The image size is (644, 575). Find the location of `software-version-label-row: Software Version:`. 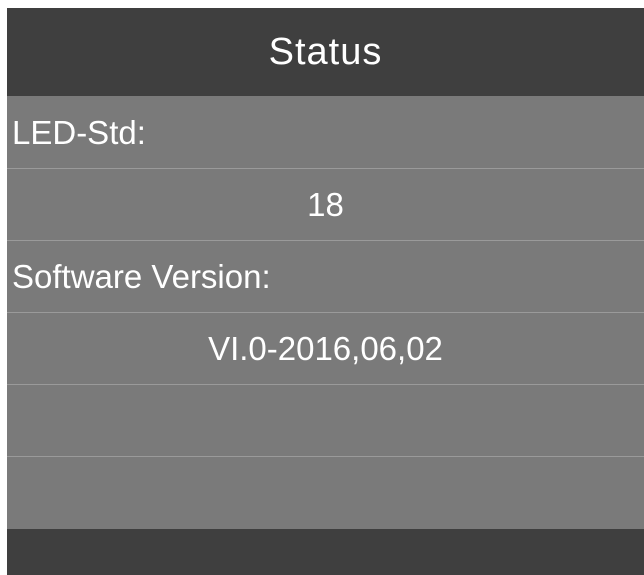

software-version-label-row: Software Version: is located at coordinates (325, 276).